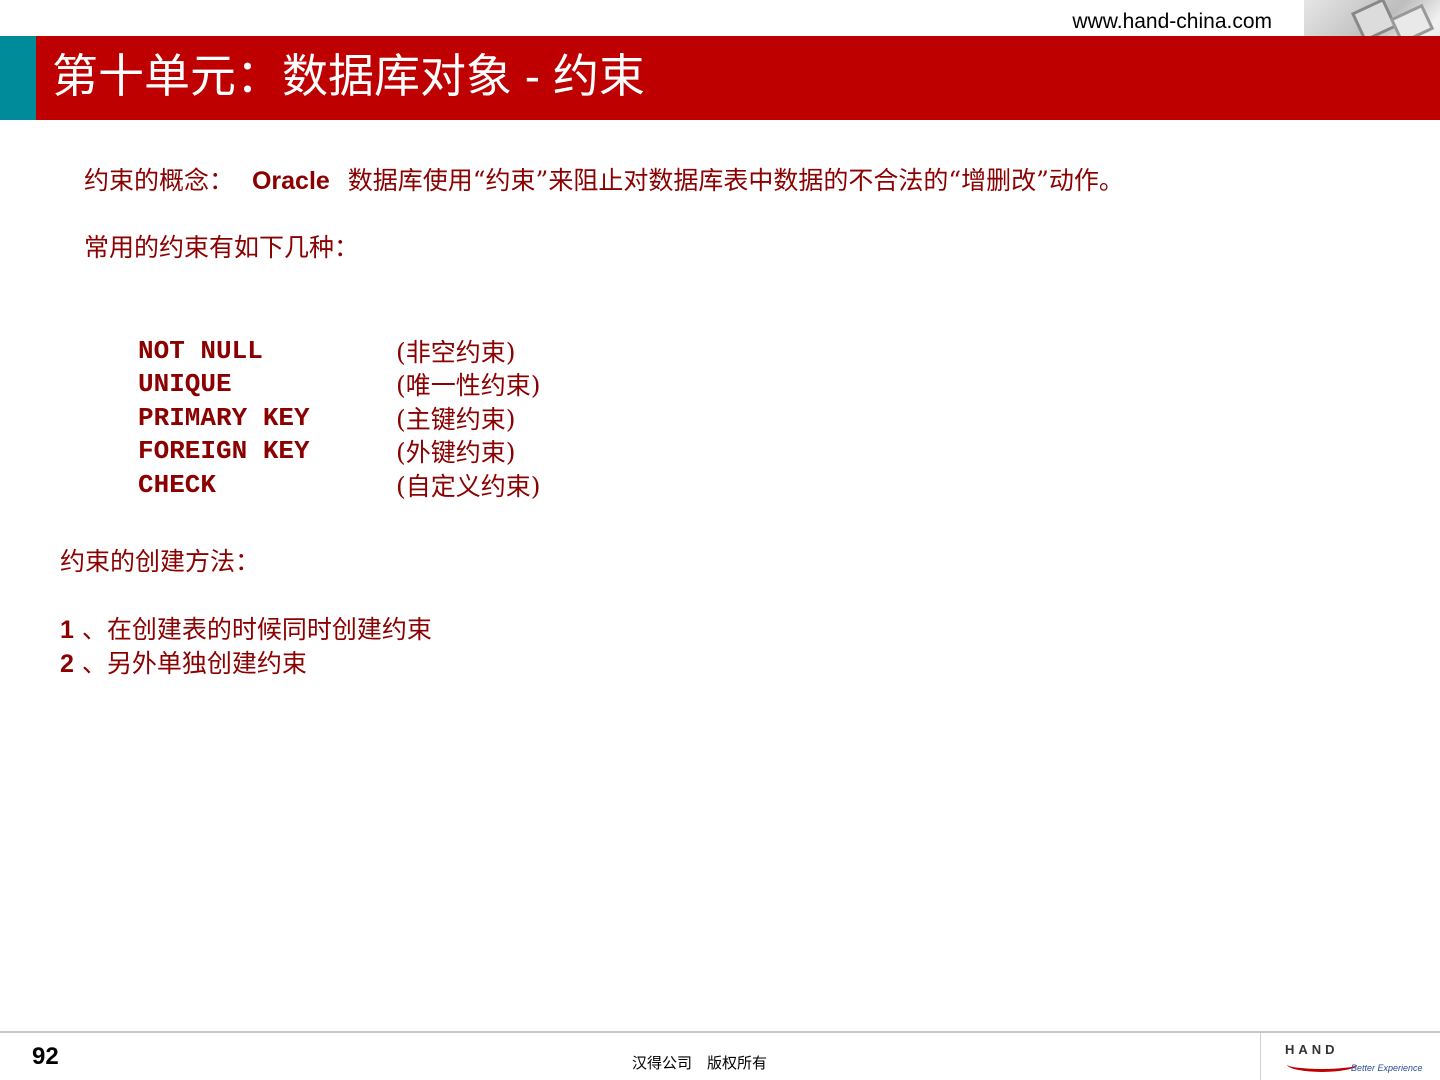 This screenshot has height=1080, width=1440. What do you see at coordinates (18, 78) in the screenshot?
I see `title-accent` at bounding box center [18, 78].